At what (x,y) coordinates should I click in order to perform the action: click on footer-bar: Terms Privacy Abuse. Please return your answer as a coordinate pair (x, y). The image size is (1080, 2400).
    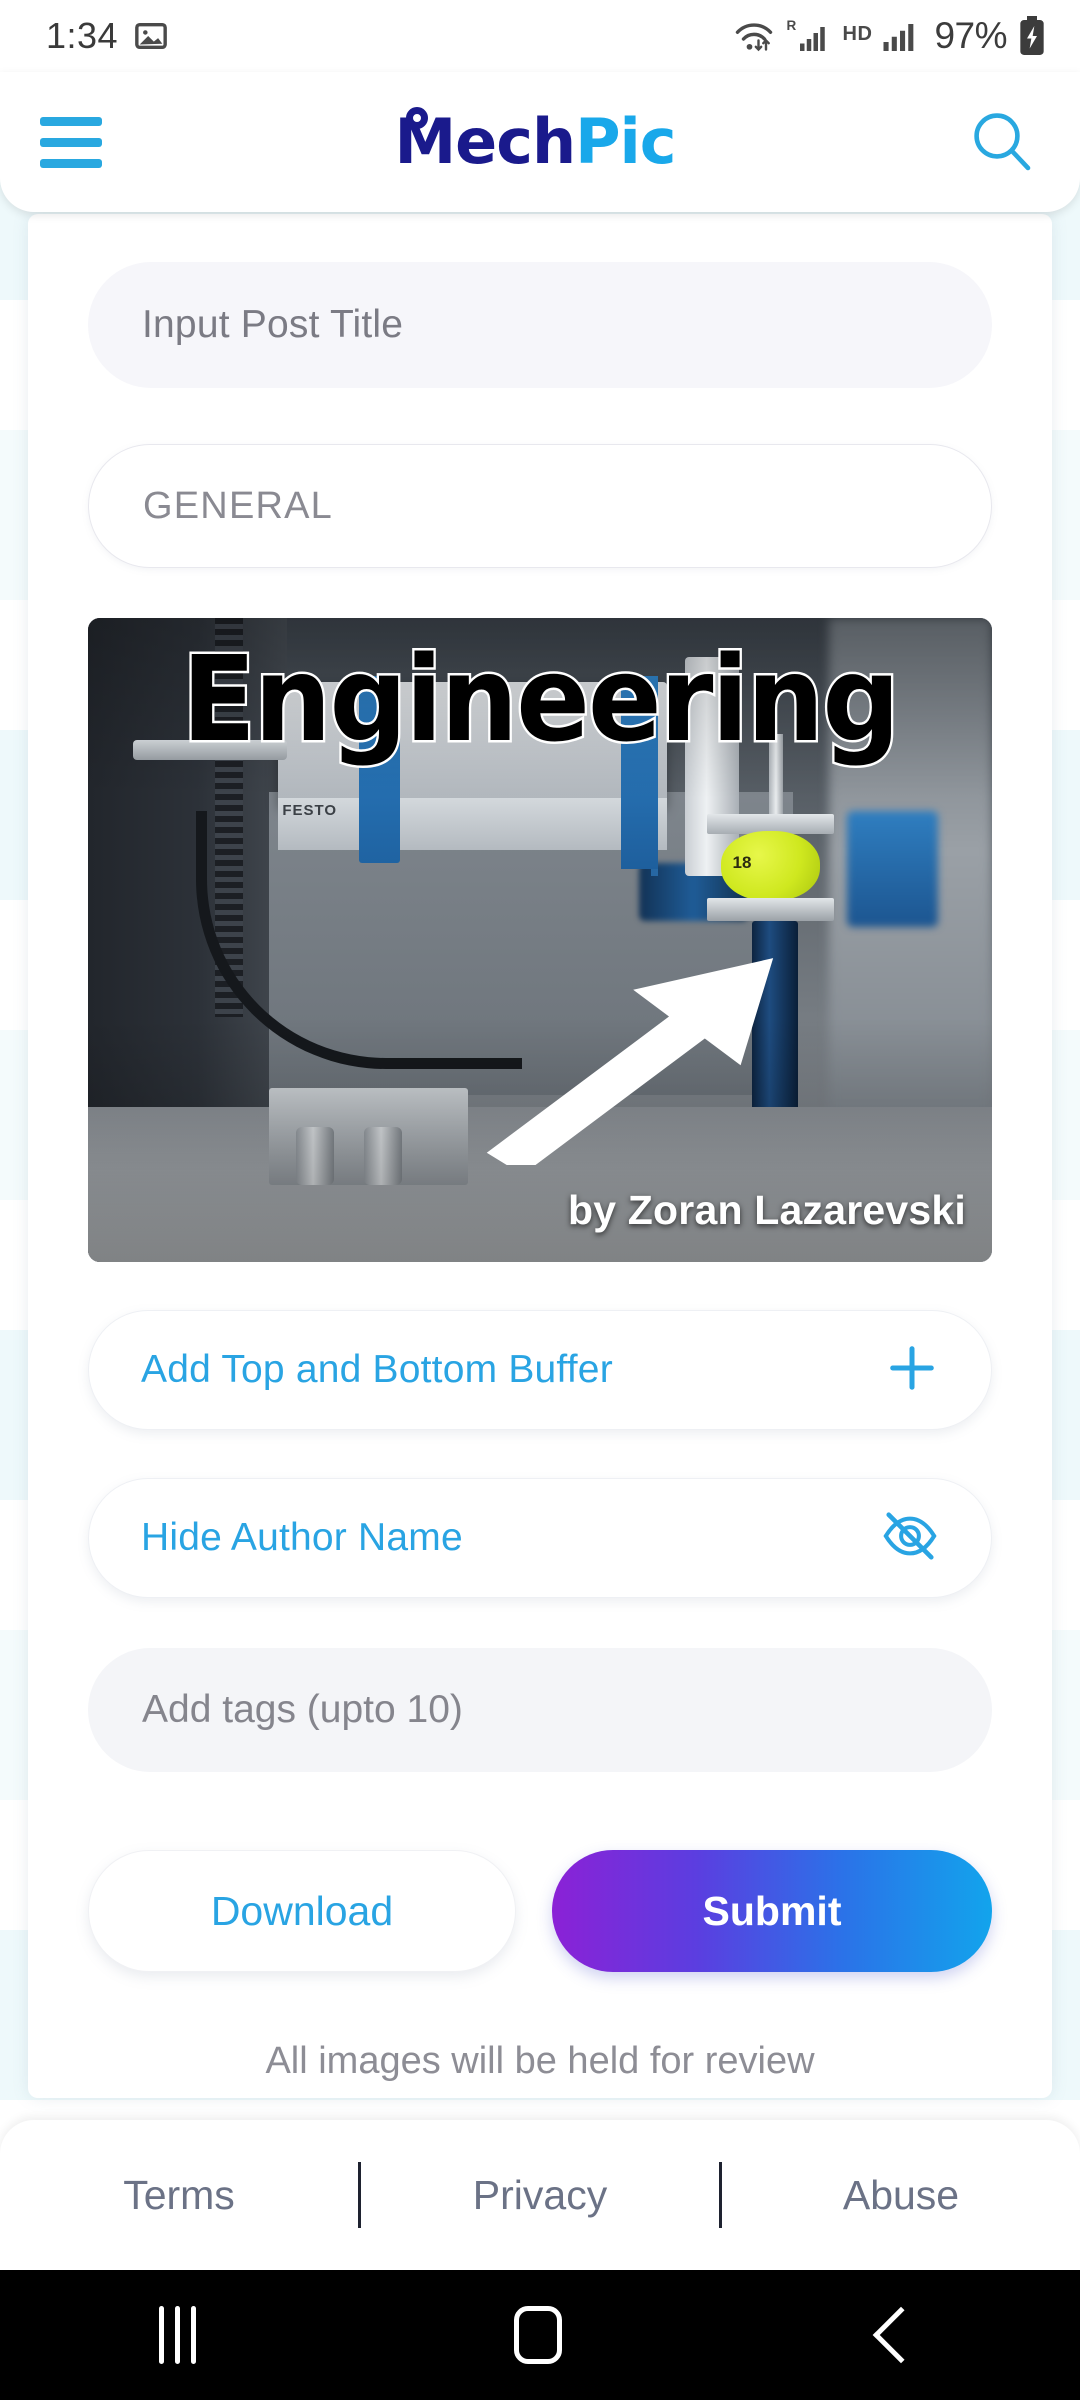
    Looking at the image, I should click on (540, 2195).